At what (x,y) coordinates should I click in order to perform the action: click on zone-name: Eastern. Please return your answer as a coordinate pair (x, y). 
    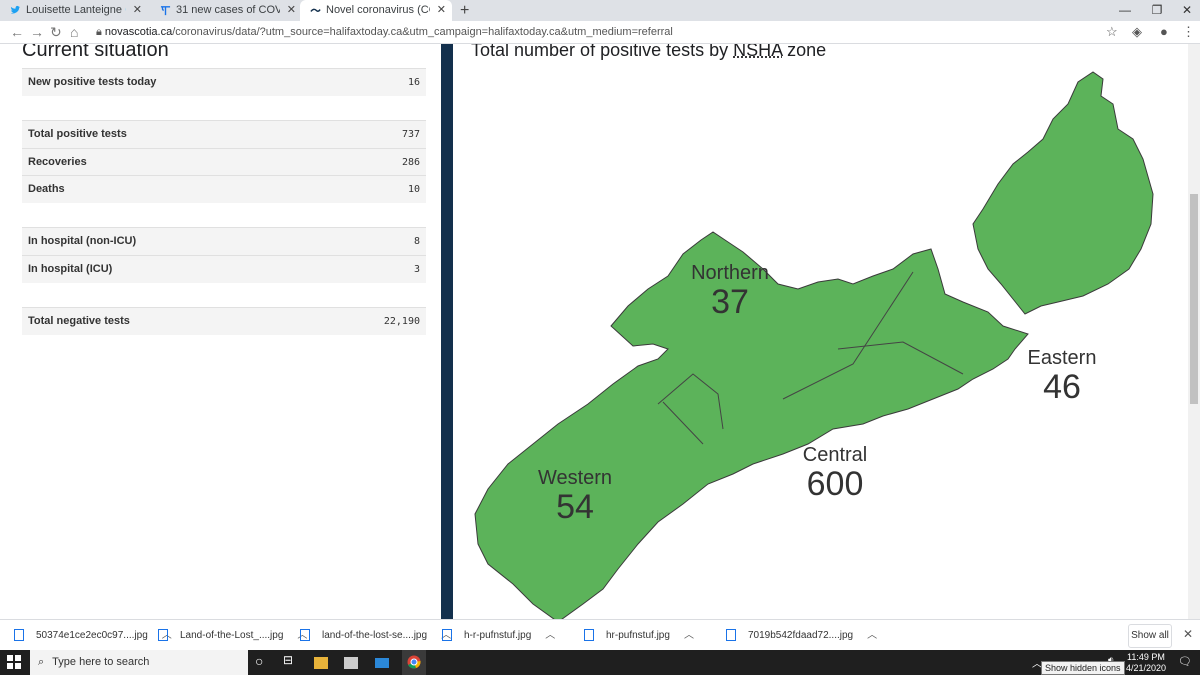
    Looking at the image, I should click on (1062, 358).